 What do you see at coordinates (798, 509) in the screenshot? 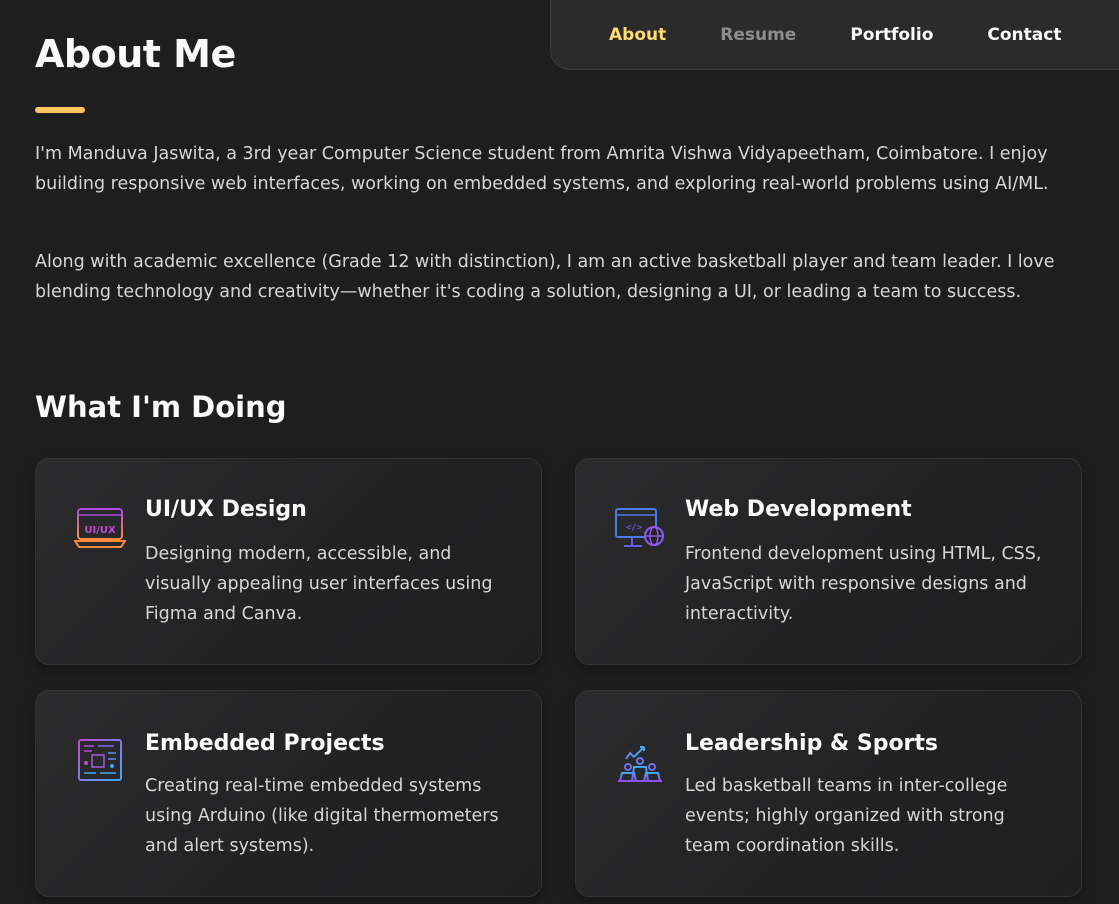
I see `service-title-web-development: Web Development` at bounding box center [798, 509].